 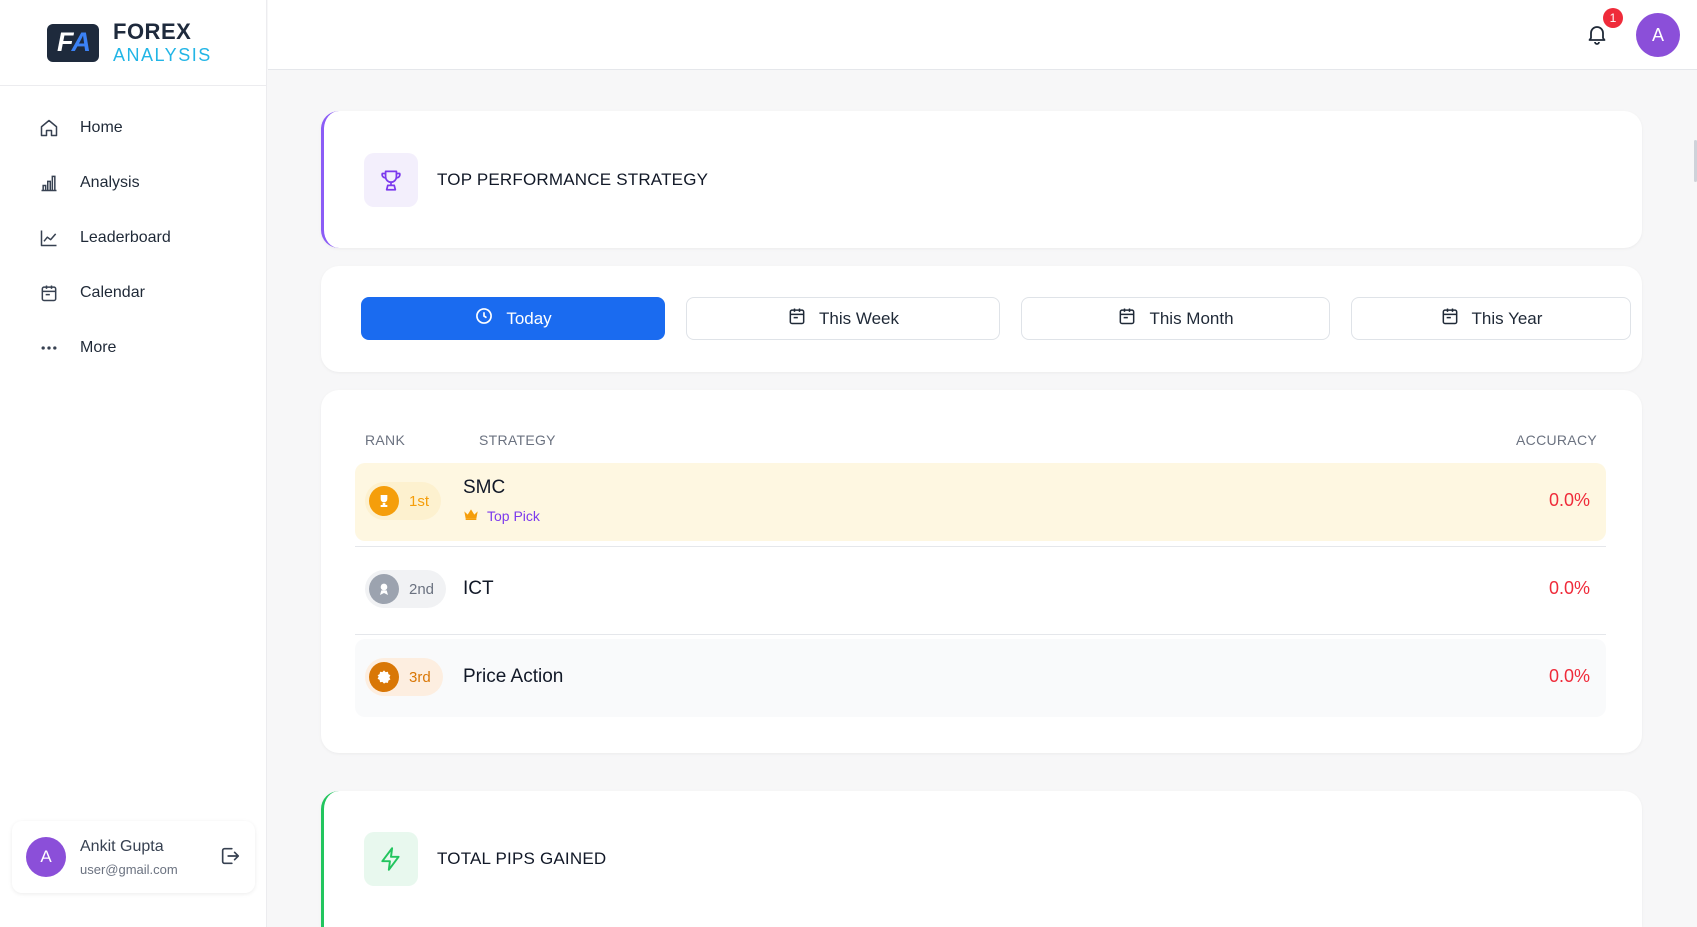 I want to click on top-strategy-header: TOP PERFORMANCE STRATEGY, so click(x=983, y=179).